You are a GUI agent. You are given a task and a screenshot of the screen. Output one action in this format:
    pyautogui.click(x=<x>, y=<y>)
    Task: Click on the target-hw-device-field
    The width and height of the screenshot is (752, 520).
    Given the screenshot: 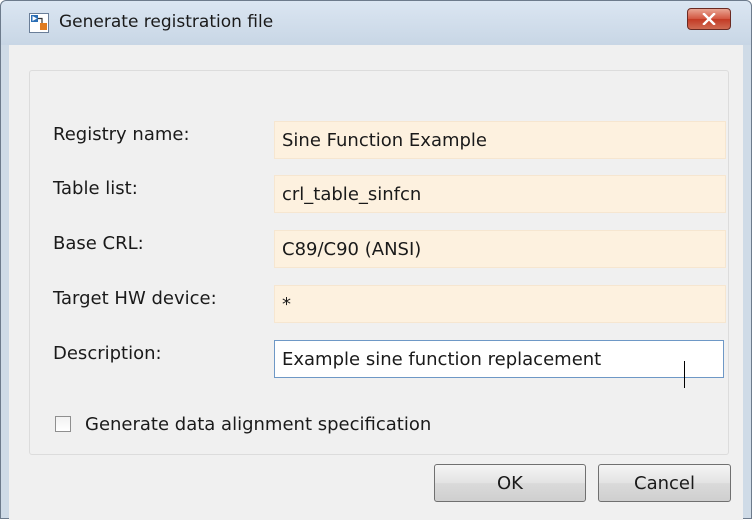 What is the action you would take?
    pyautogui.click(x=500, y=304)
    